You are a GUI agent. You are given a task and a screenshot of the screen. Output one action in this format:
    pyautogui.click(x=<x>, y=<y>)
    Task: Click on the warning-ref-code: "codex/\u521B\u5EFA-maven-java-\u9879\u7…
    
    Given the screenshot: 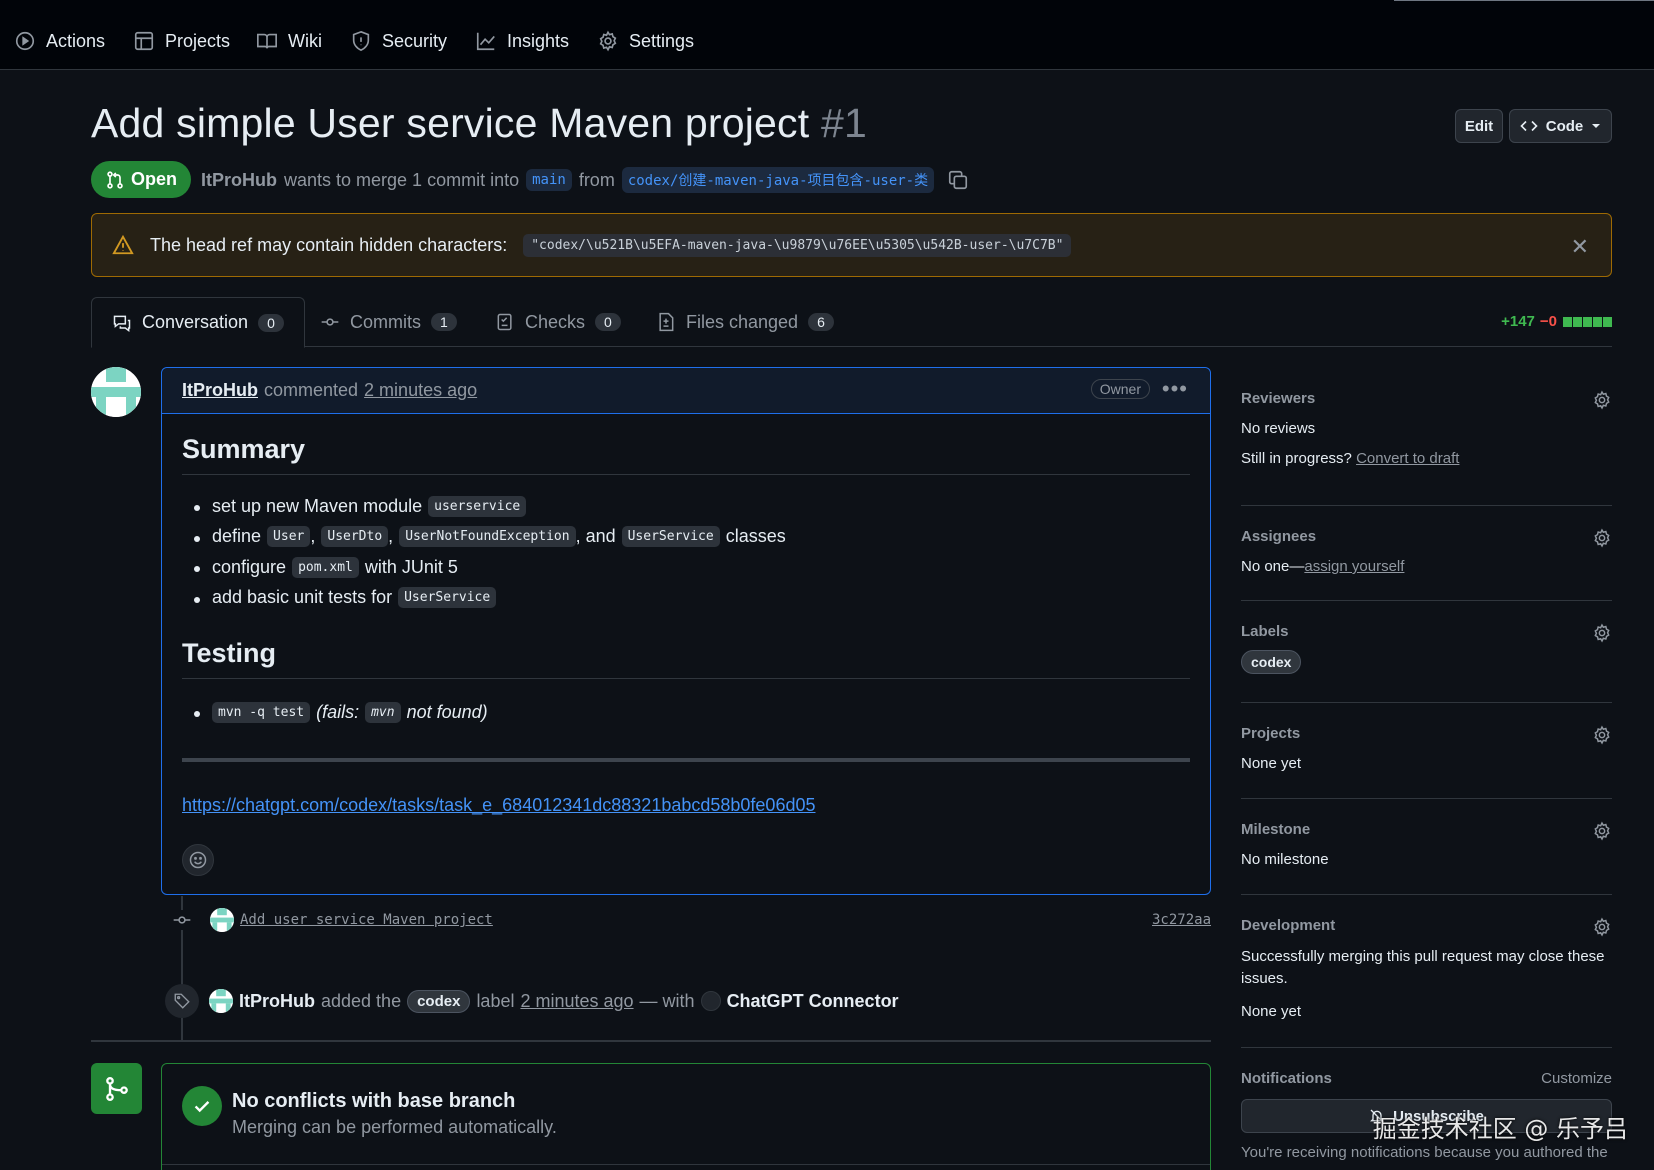 What is the action you would take?
    pyautogui.click(x=797, y=245)
    